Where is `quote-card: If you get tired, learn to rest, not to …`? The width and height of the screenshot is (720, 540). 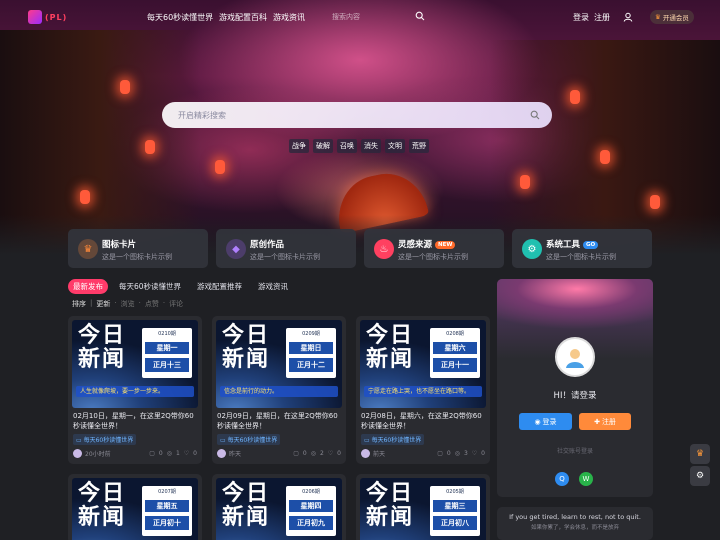 quote-card: If you get tired, learn to rest, not to … is located at coordinates (575, 523).